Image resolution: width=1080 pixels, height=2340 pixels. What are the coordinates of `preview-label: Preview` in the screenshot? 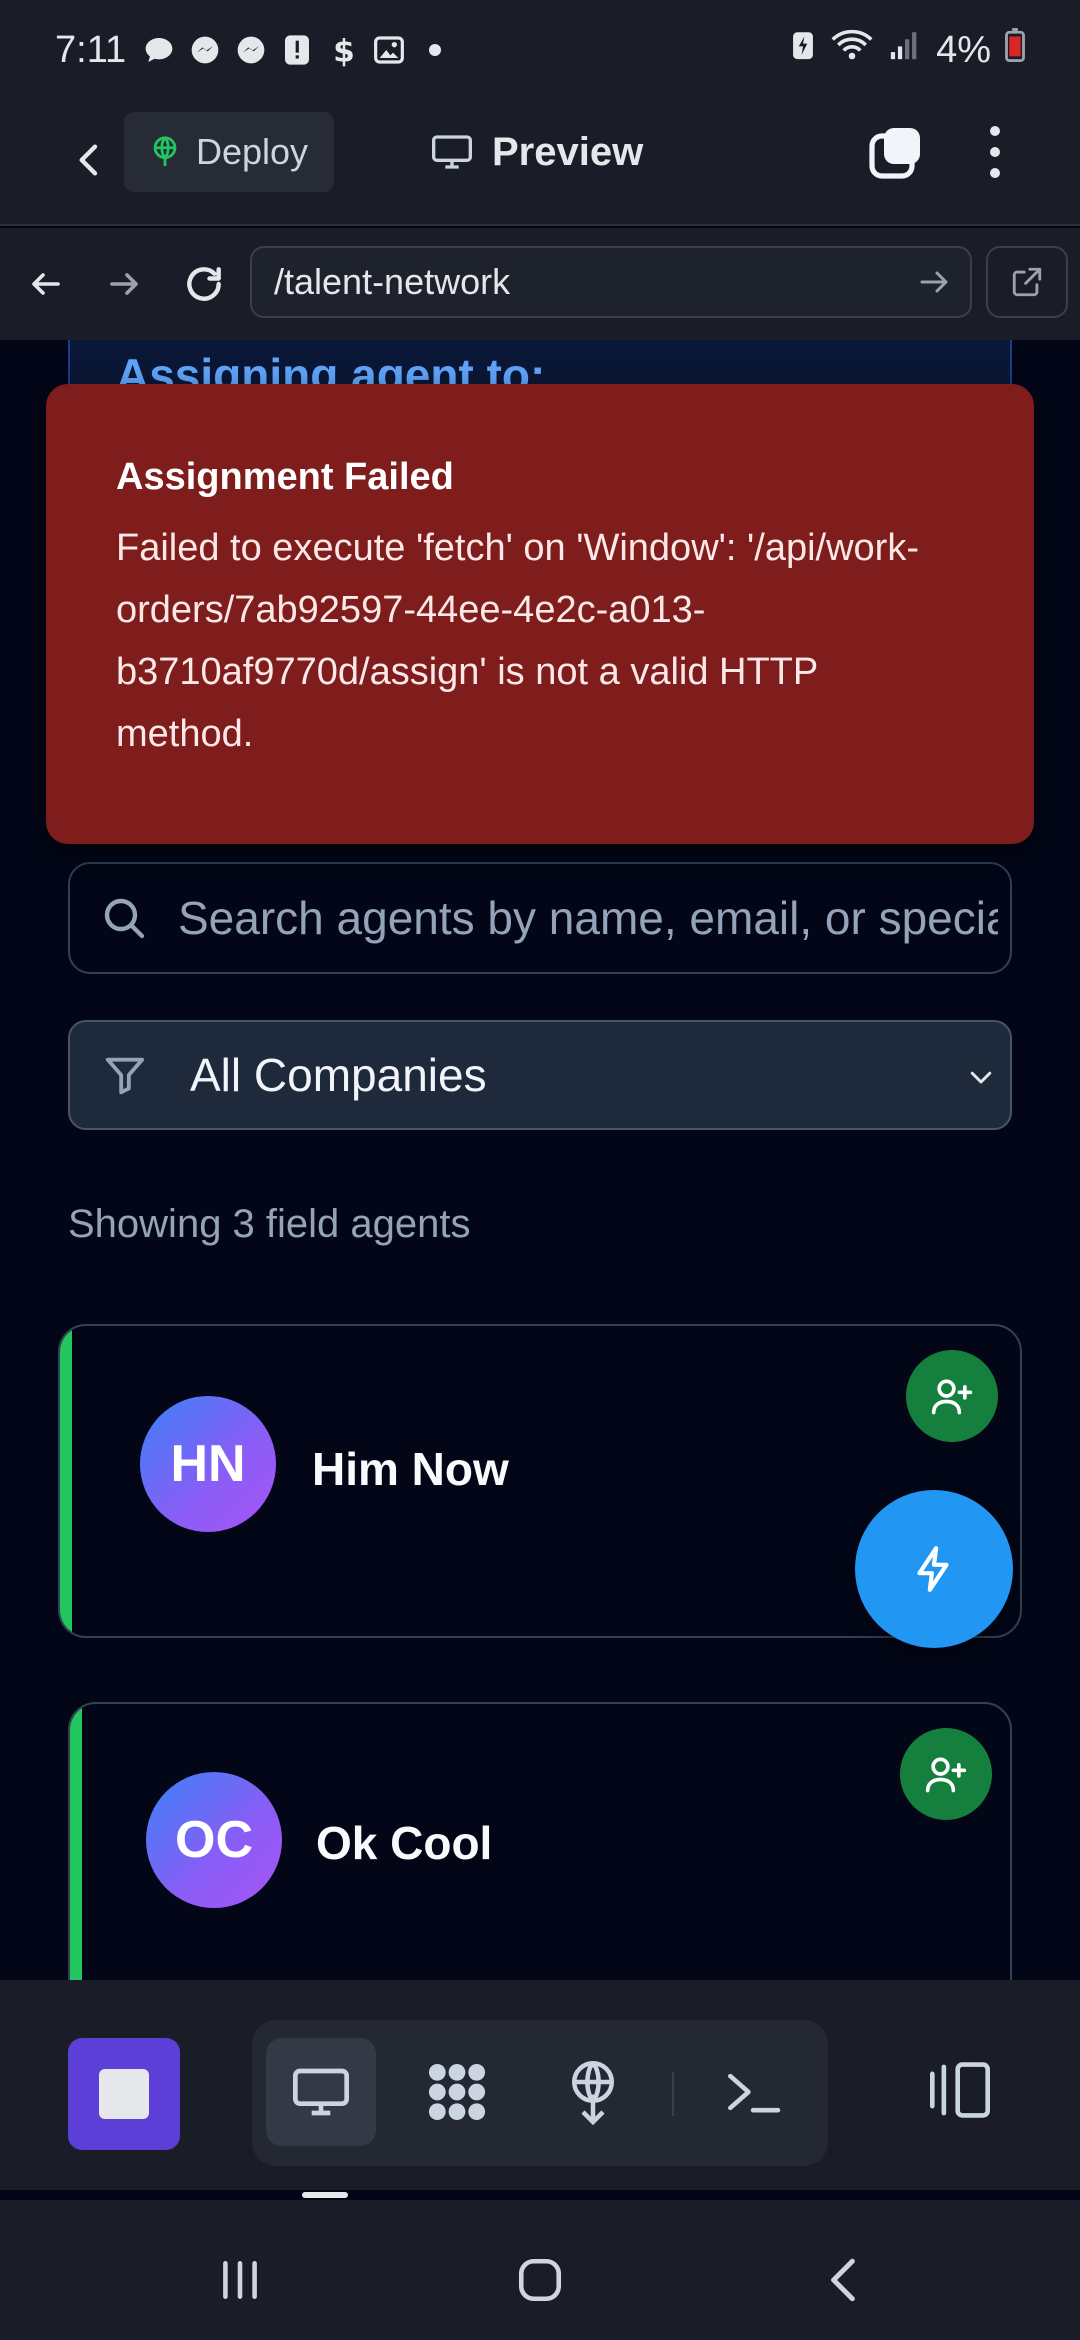 It's located at (568, 151).